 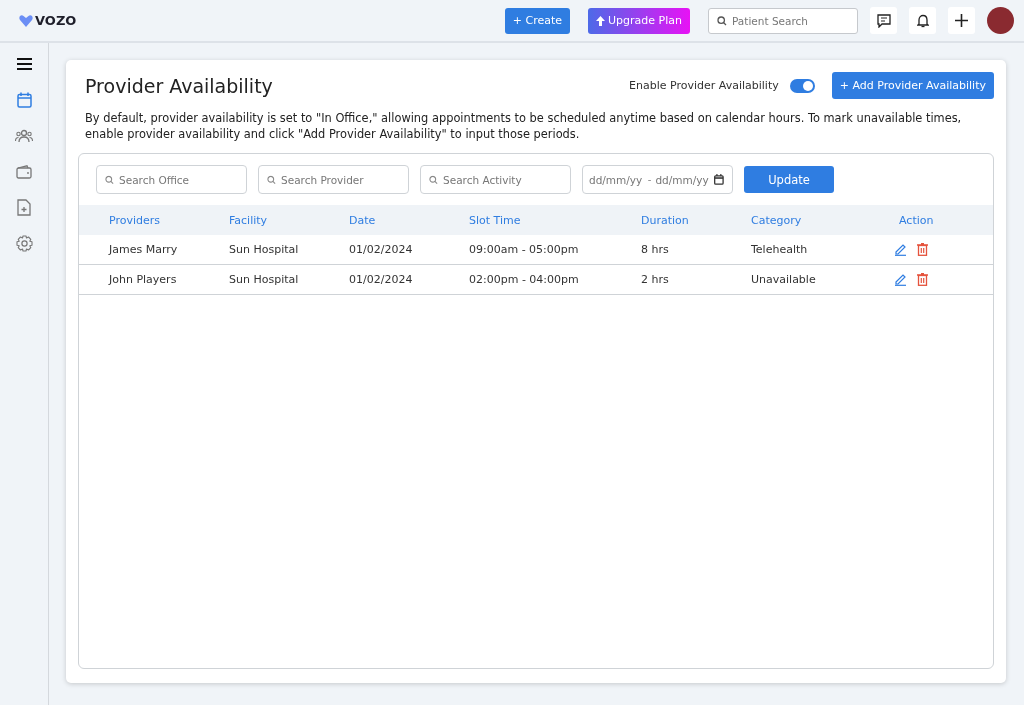 I want to click on update-button: Update, so click(x=789, y=179).